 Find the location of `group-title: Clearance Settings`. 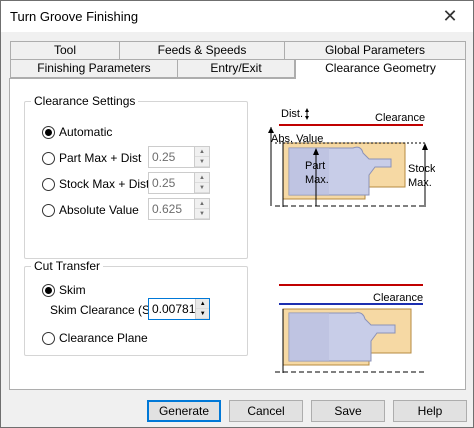

group-title: Clearance Settings is located at coordinates (85, 101).